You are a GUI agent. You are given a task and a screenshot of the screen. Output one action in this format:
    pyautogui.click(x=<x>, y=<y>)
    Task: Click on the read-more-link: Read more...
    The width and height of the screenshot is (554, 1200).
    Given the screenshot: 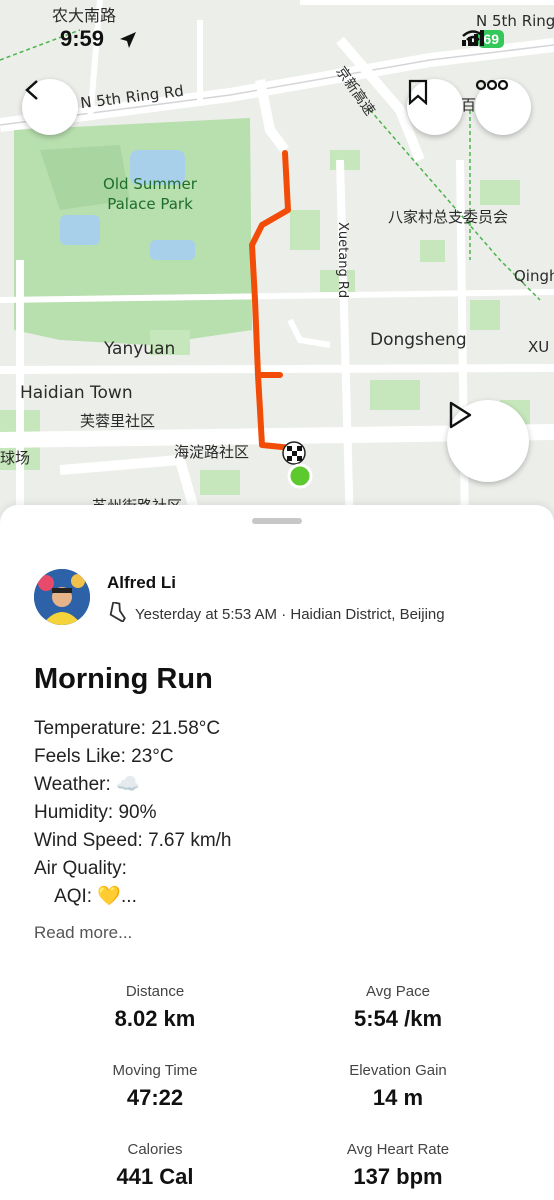 What is the action you would take?
    pyautogui.click(x=83, y=933)
    